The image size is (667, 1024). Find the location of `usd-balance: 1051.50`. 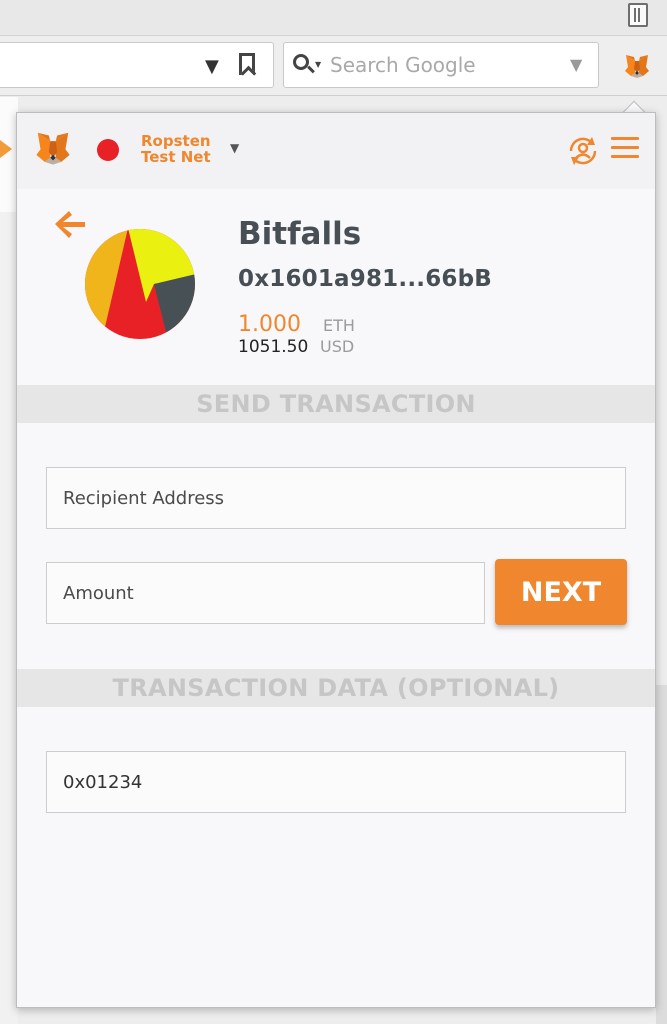

usd-balance: 1051.50 is located at coordinates (273, 347).